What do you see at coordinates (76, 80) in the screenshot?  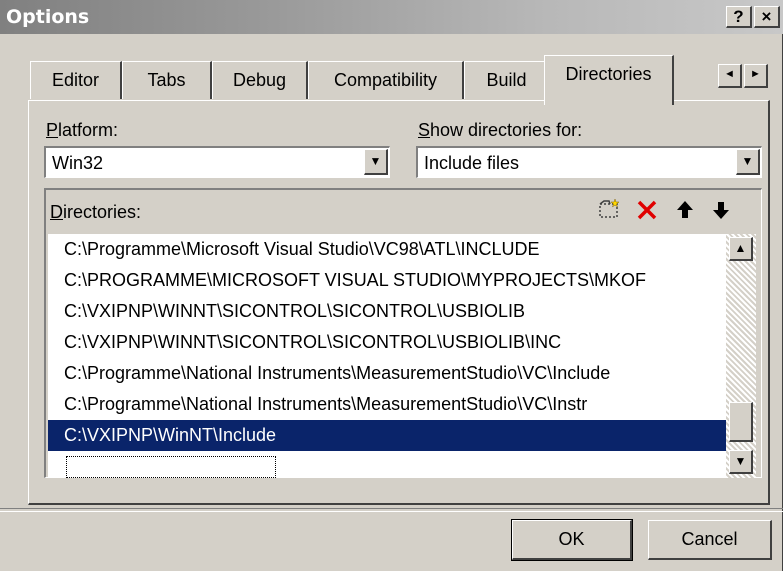 I see `tab-editor: Editor` at bounding box center [76, 80].